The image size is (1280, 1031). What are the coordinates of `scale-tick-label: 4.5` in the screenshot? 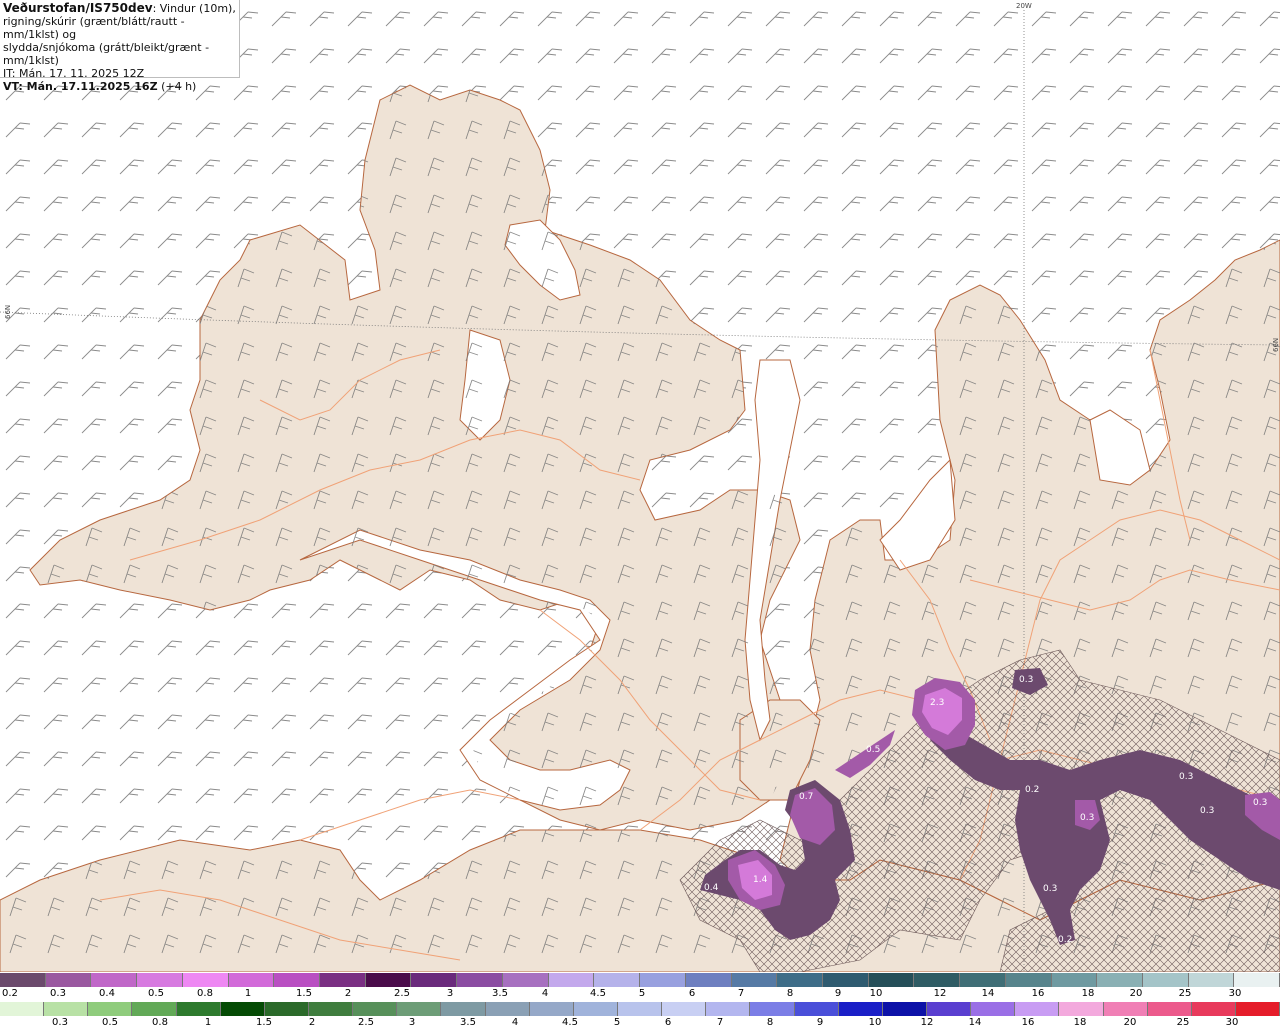 It's located at (598, 993).